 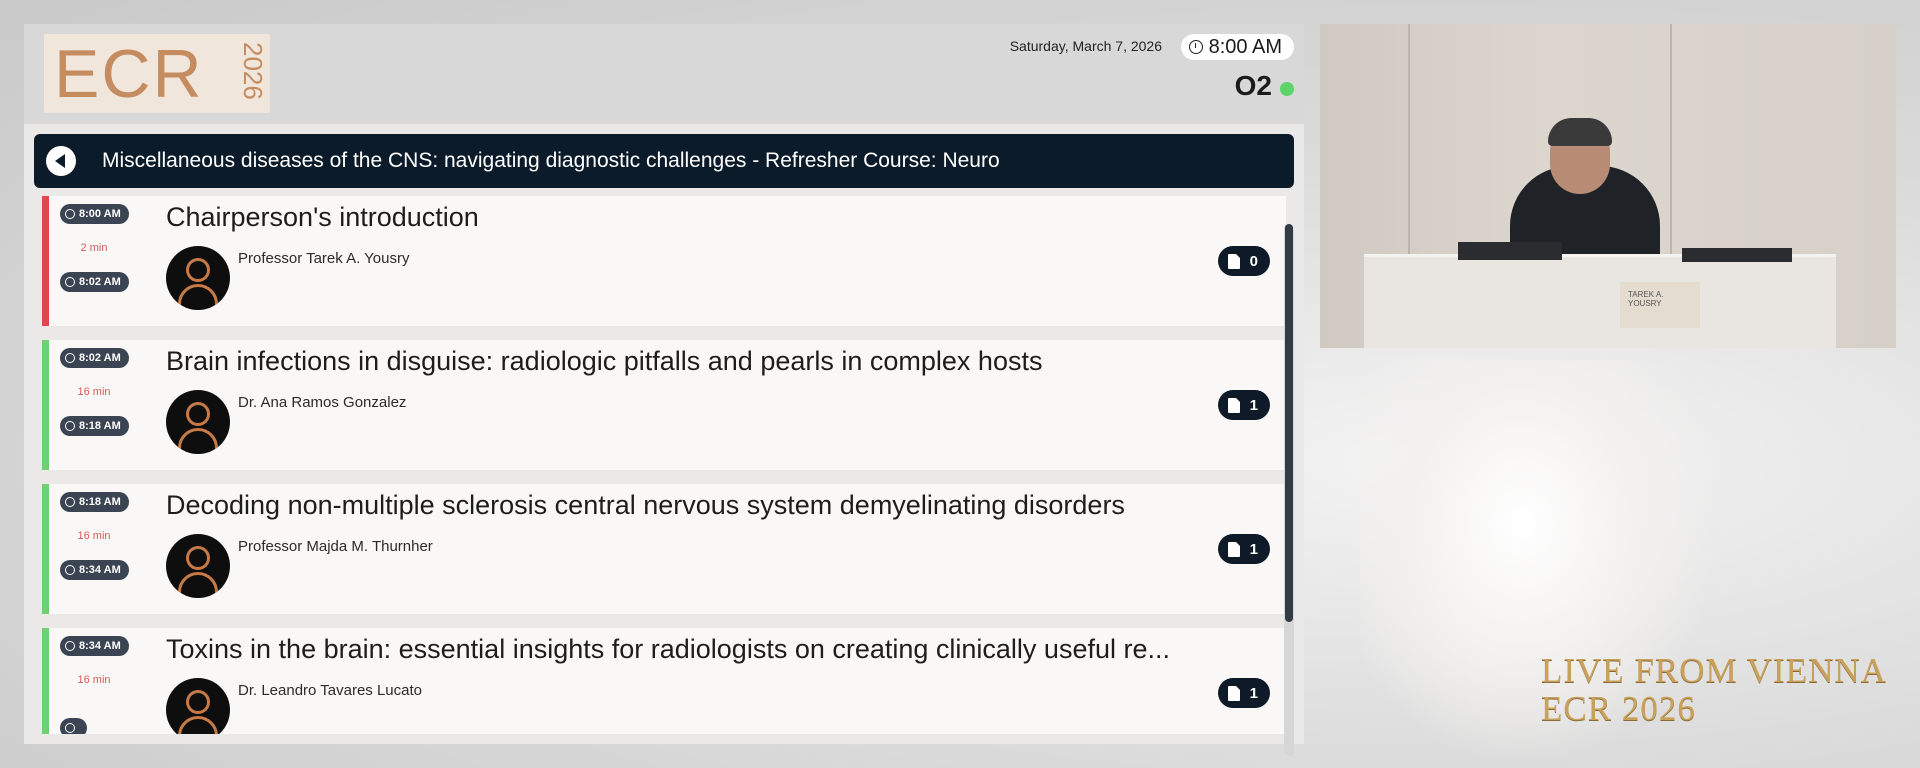 I want to click on back-arrow-icon, so click(x=59, y=161).